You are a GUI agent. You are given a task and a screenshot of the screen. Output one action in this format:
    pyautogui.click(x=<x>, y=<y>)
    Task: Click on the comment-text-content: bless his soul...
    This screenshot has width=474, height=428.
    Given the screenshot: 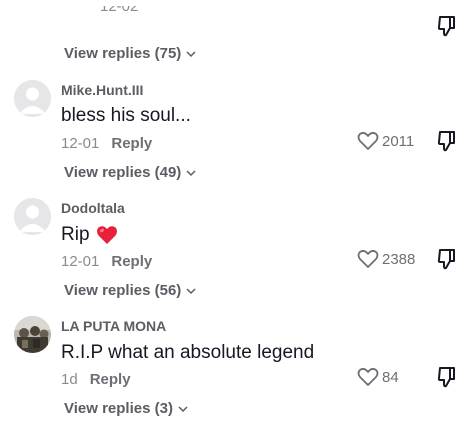 What is the action you would take?
    pyautogui.click(x=126, y=115)
    